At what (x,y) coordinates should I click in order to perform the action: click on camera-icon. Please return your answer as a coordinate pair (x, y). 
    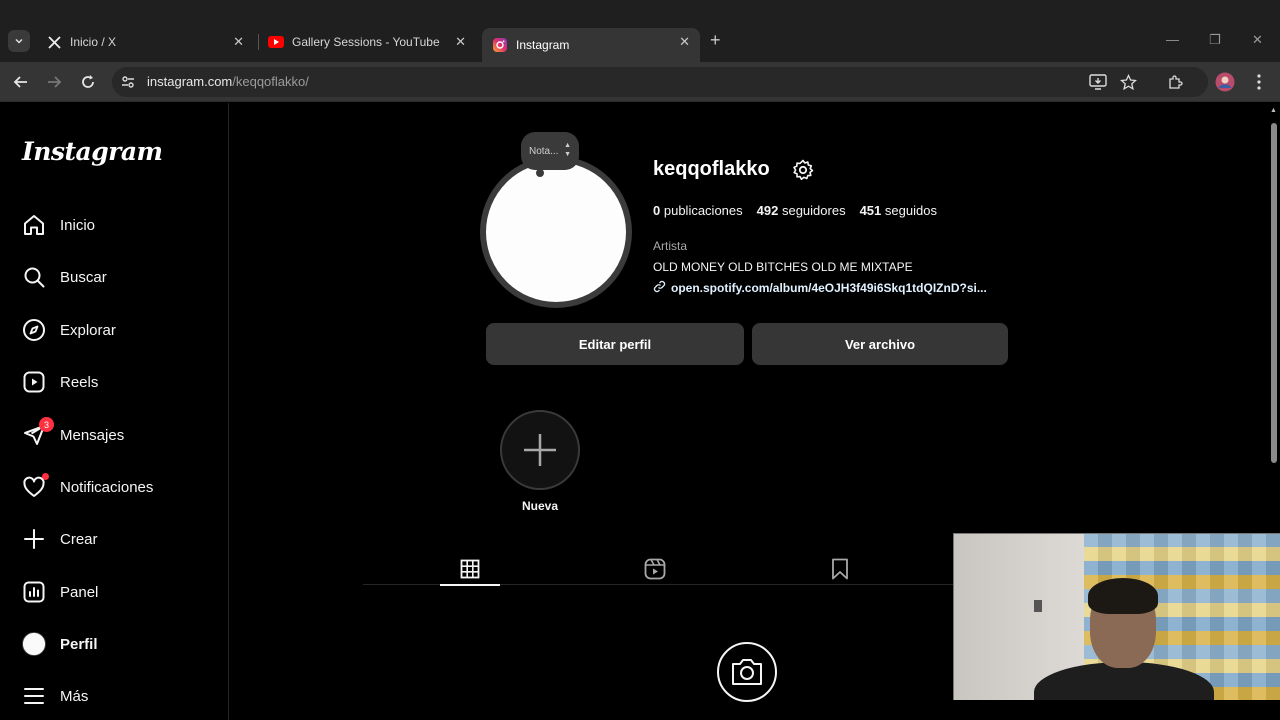
    Looking at the image, I should click on (747, 672).